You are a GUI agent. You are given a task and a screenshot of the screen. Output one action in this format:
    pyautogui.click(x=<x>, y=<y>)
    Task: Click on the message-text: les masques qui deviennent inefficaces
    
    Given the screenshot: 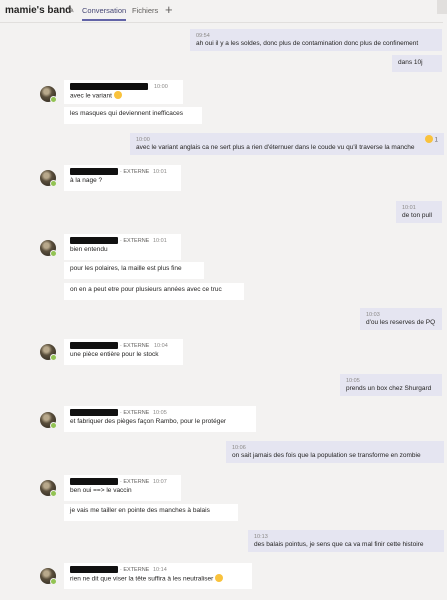 What is the action you would take?
    pyautogui.click(x=126, y=113)
    